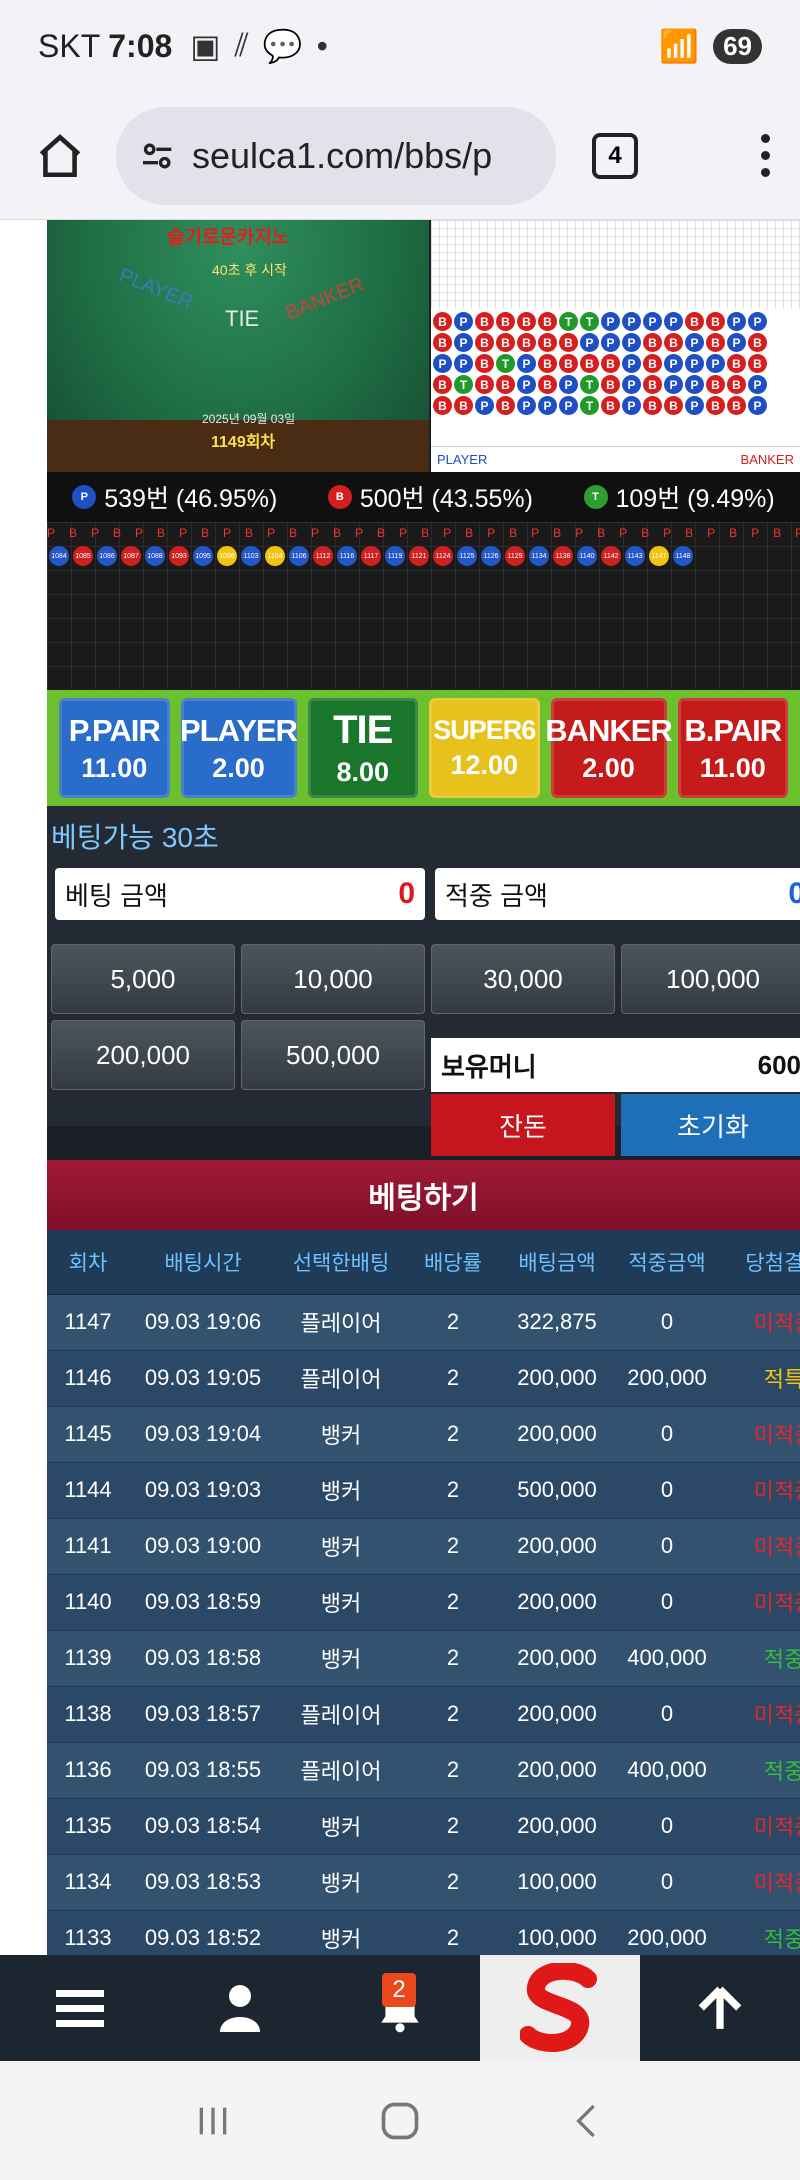 The image size is (800, 2180). I want to click on table-cell: 적중, so click(760, 1932).